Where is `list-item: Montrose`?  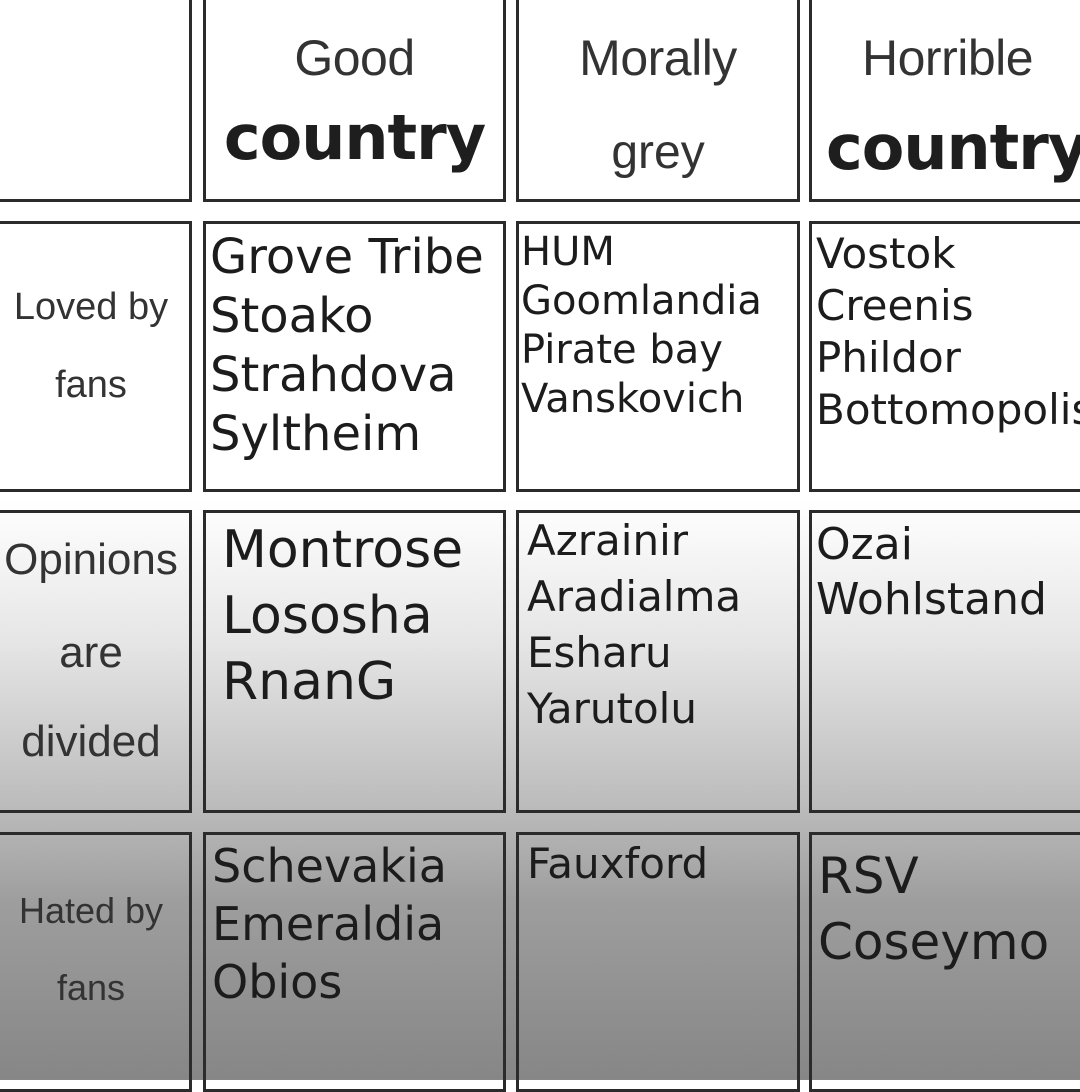
list-item: Montrose is located at coordinates (343, 550).